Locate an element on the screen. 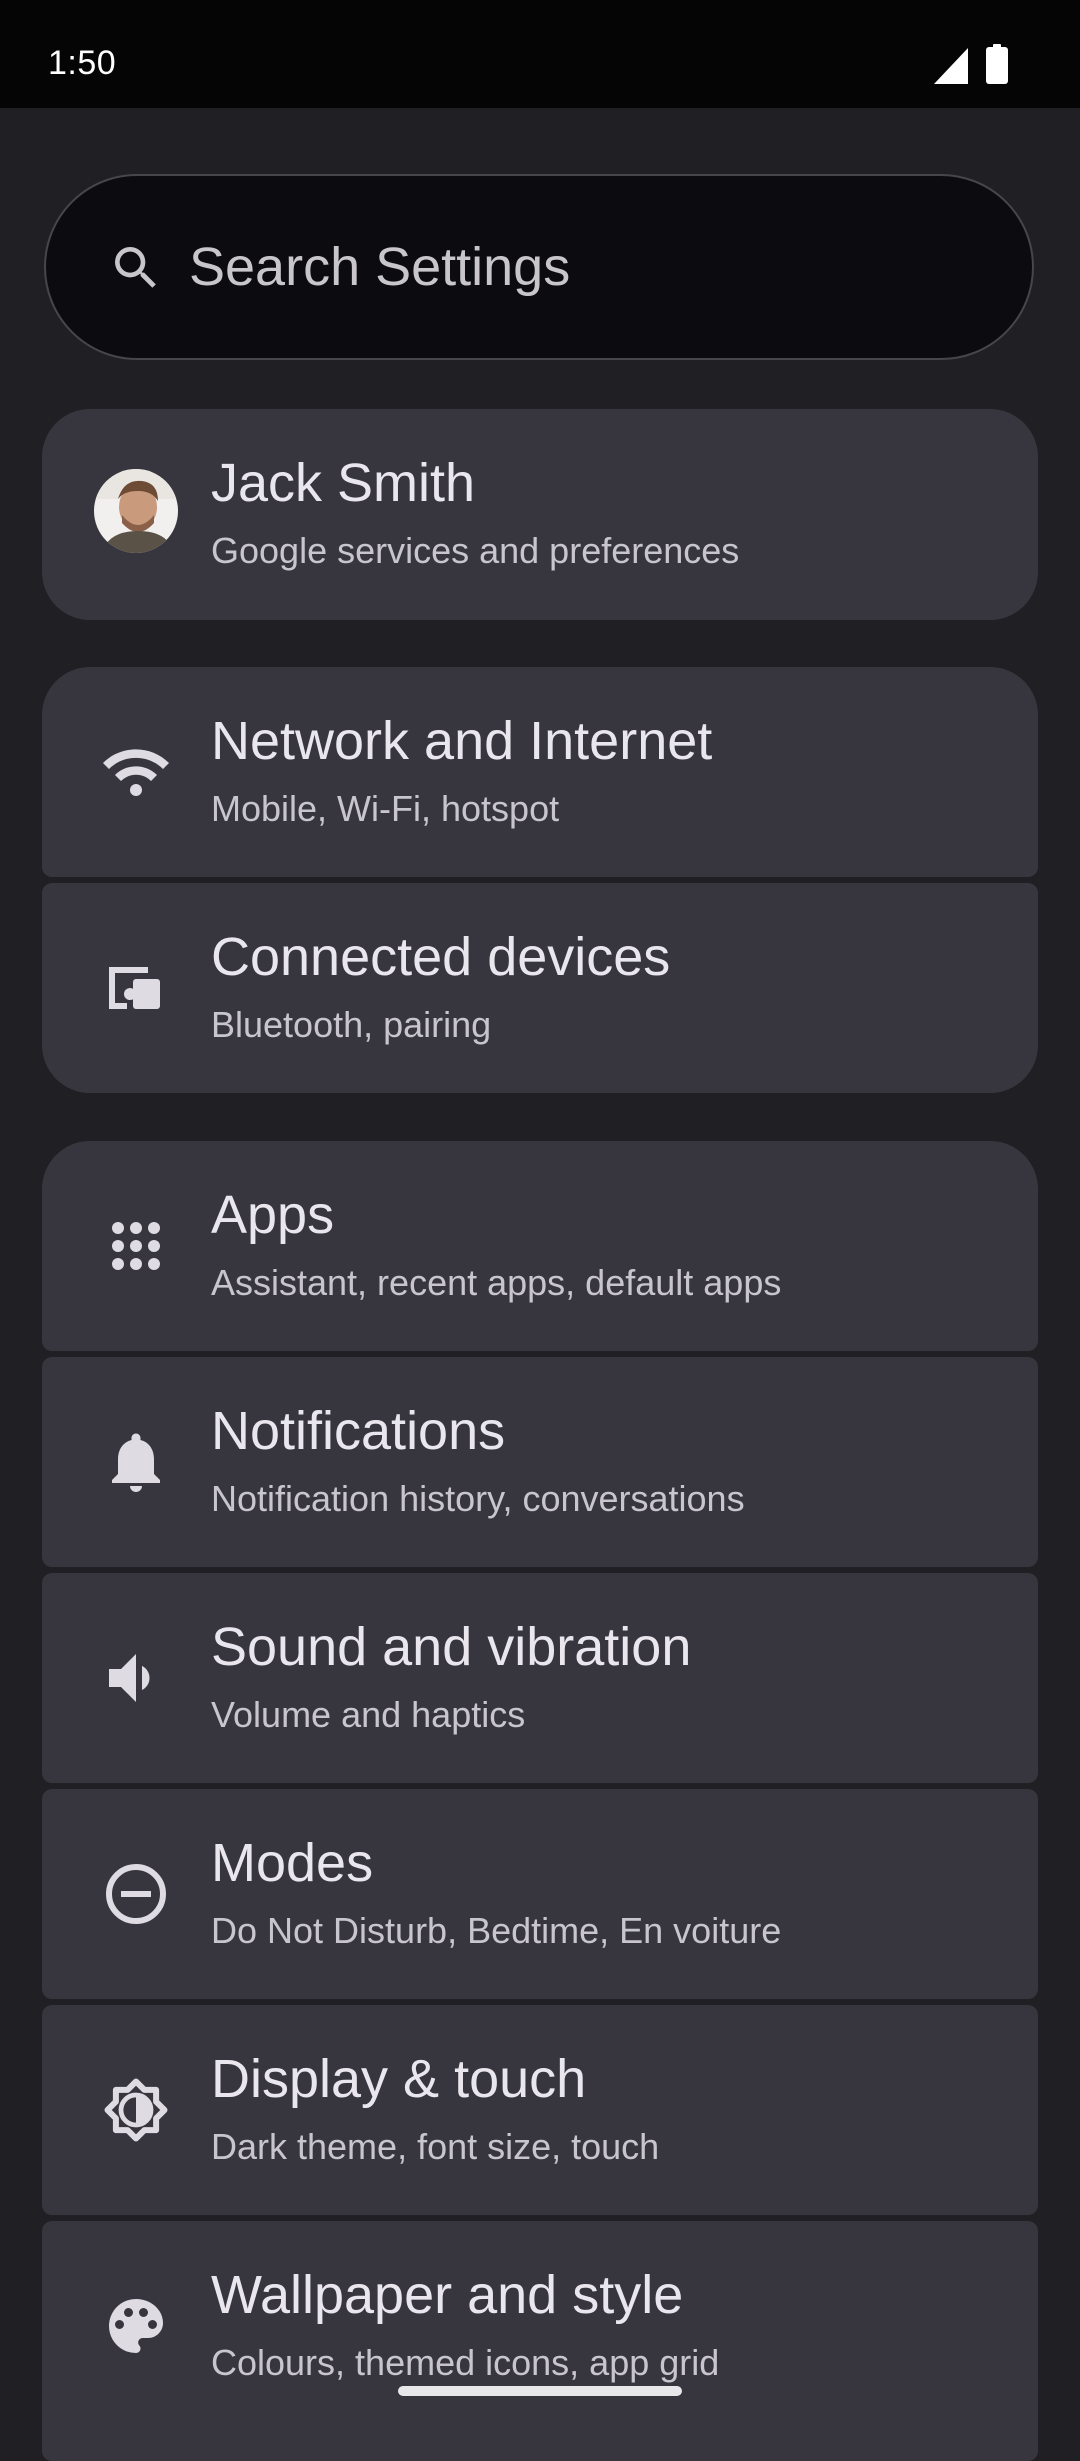 Image resolution: width=1080 pixels, height=2461 pixels. sound-subtitle: Volume and haptics is located at coordinates (368, 1714).